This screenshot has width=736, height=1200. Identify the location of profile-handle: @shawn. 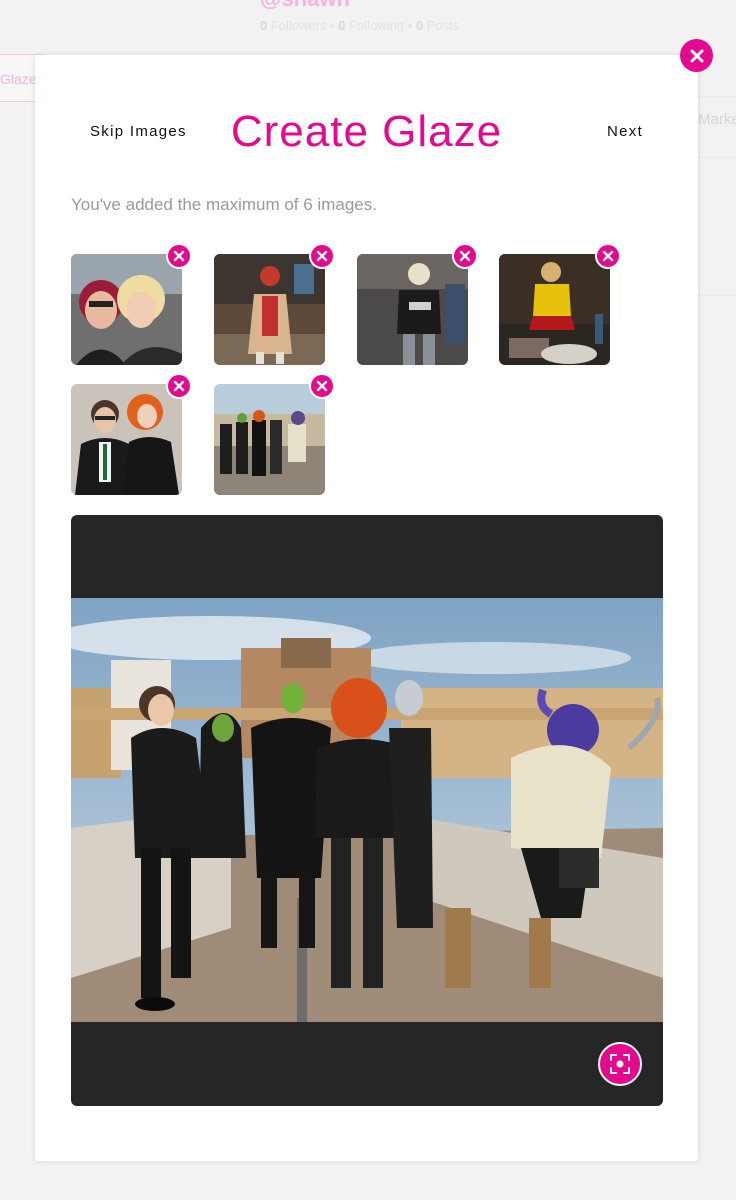
(305, 6).